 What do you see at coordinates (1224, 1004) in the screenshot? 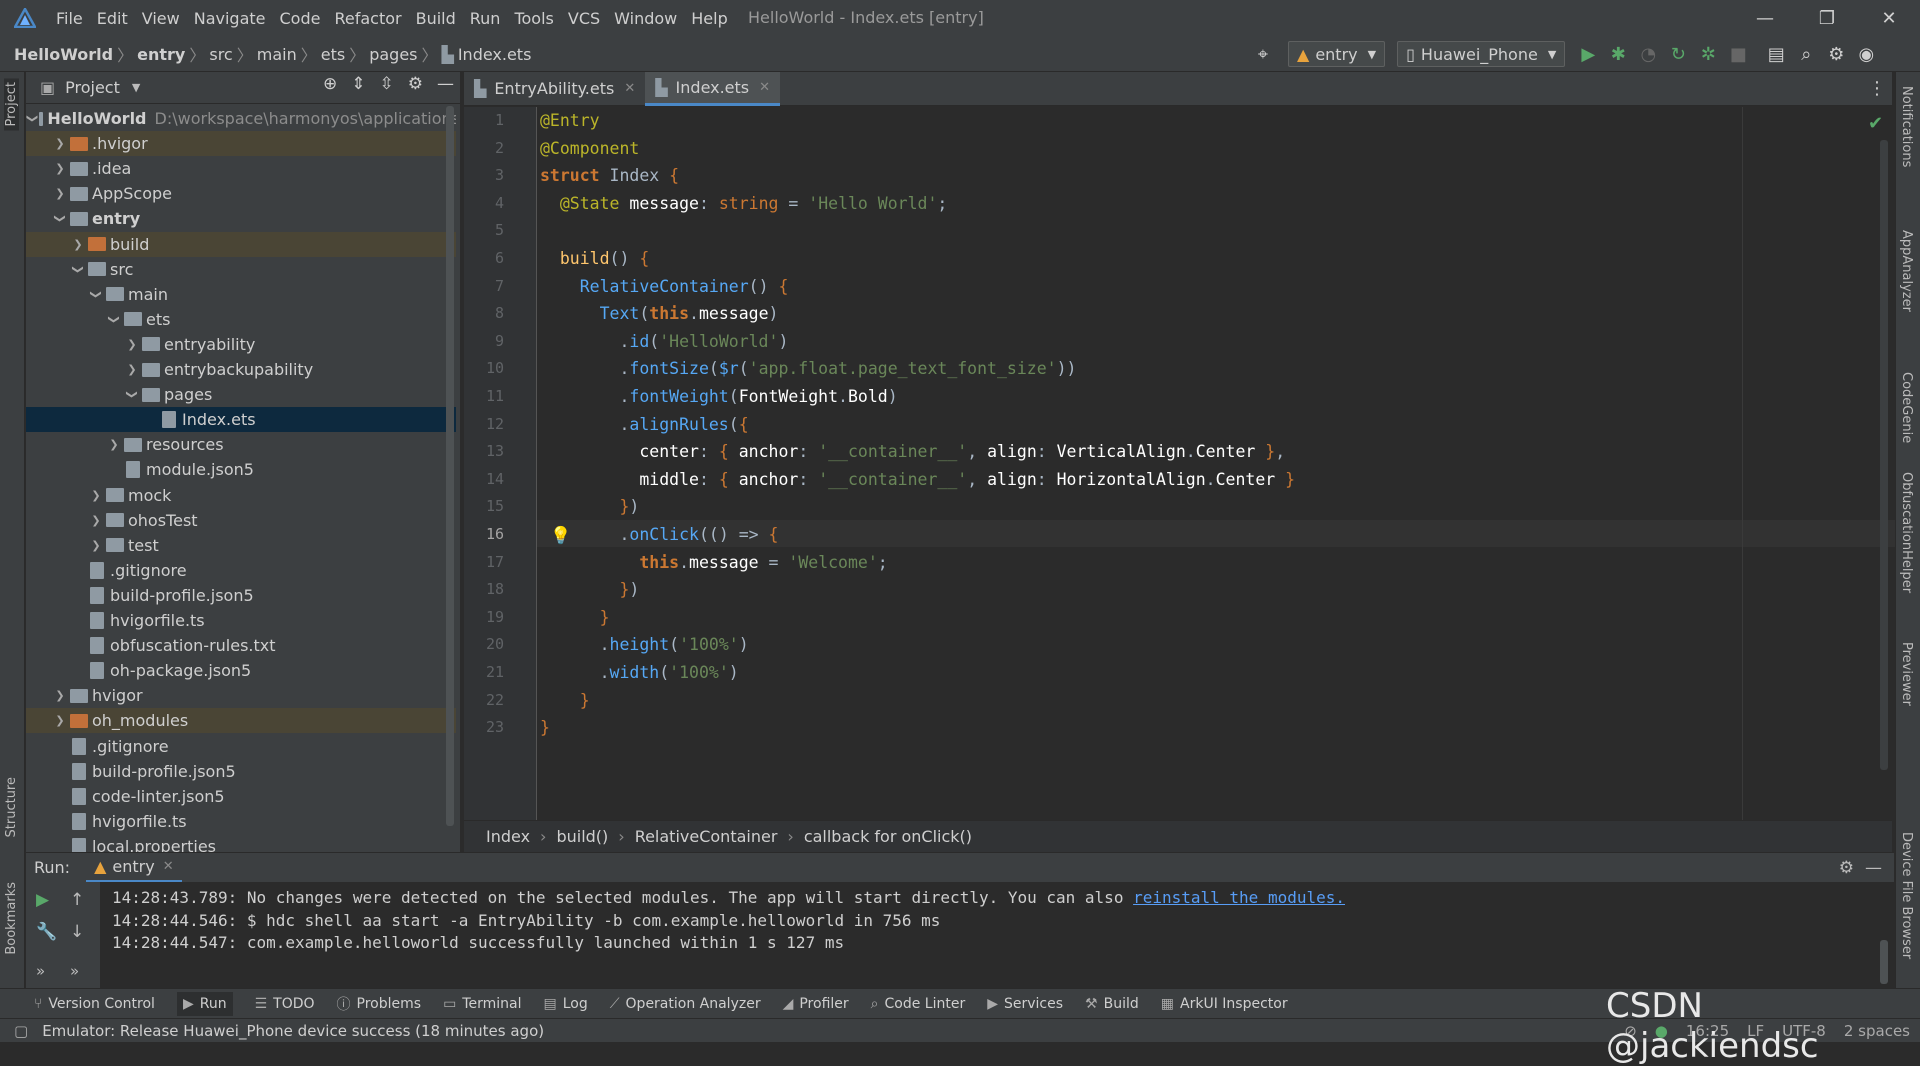
I see `tool-window-arkui-inspector: ▦ ArkUI Inspector` at bounding box center [1224, 1004].